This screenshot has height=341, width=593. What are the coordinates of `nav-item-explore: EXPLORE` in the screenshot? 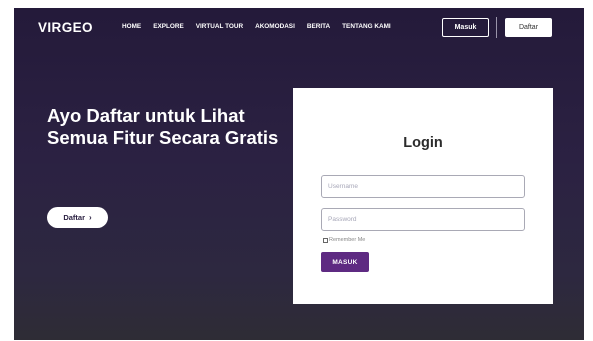 It's located at (168, 26).